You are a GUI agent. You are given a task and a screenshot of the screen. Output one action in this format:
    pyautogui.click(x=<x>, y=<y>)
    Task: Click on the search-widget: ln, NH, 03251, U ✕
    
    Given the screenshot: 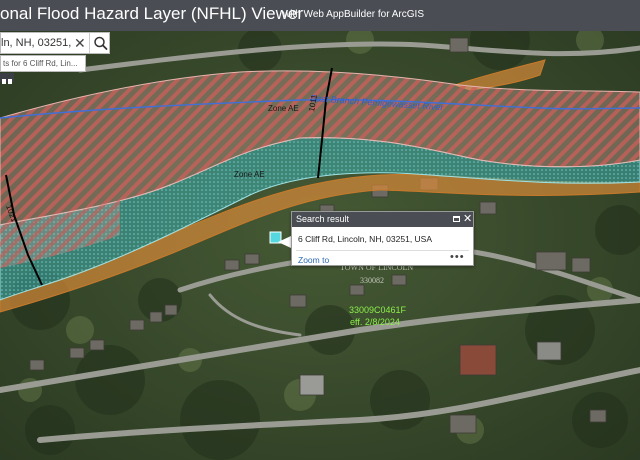 What is the action you would take?
    pyautogui.click(x=55, y=43)
    